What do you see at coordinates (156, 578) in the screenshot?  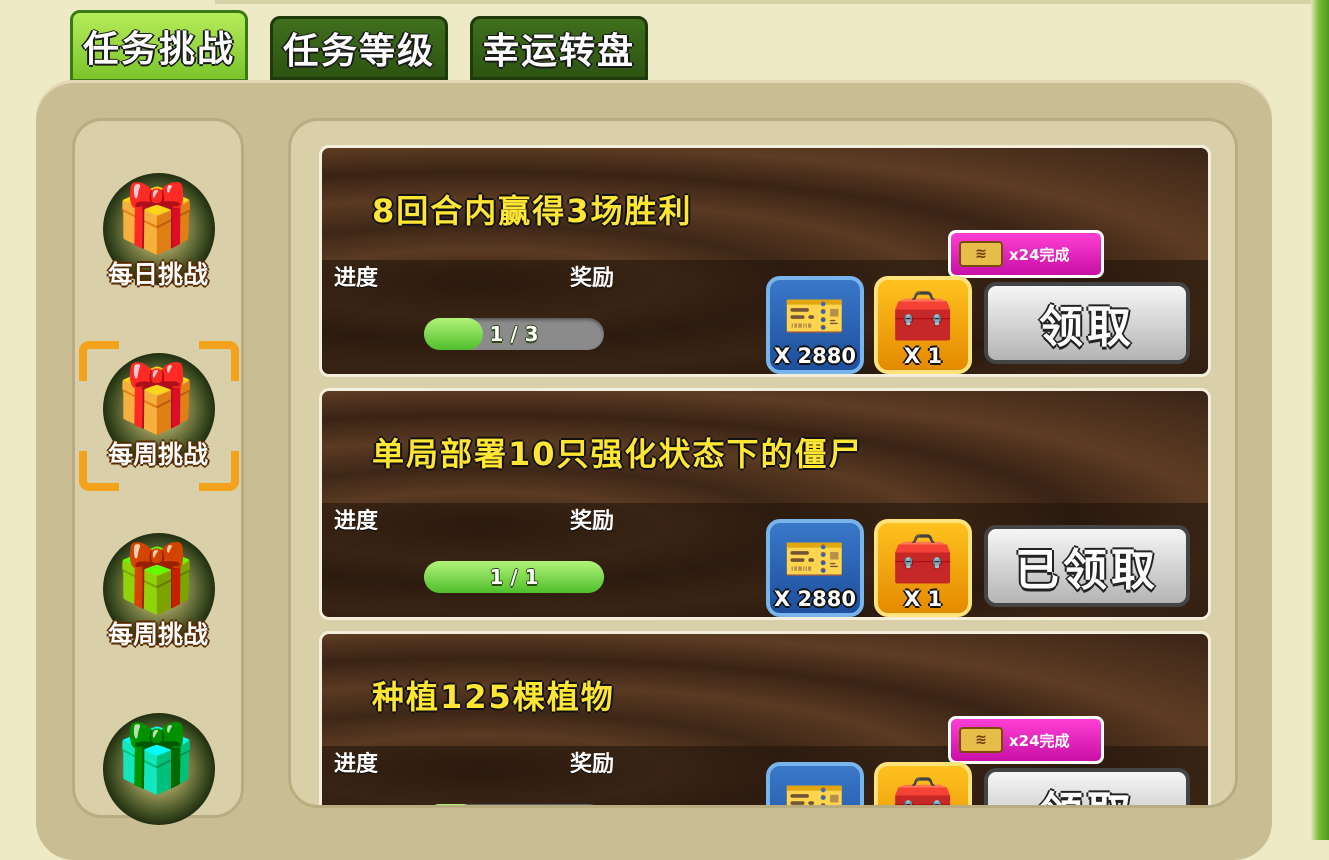 I see `gift-orange-2-icon: 🎁` at bounding box center [156, 578].